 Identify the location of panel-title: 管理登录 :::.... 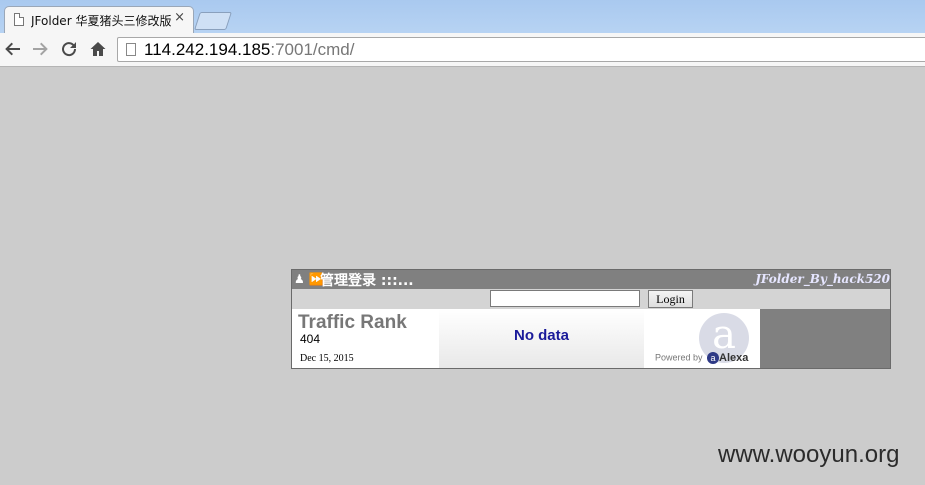
(367, 281).